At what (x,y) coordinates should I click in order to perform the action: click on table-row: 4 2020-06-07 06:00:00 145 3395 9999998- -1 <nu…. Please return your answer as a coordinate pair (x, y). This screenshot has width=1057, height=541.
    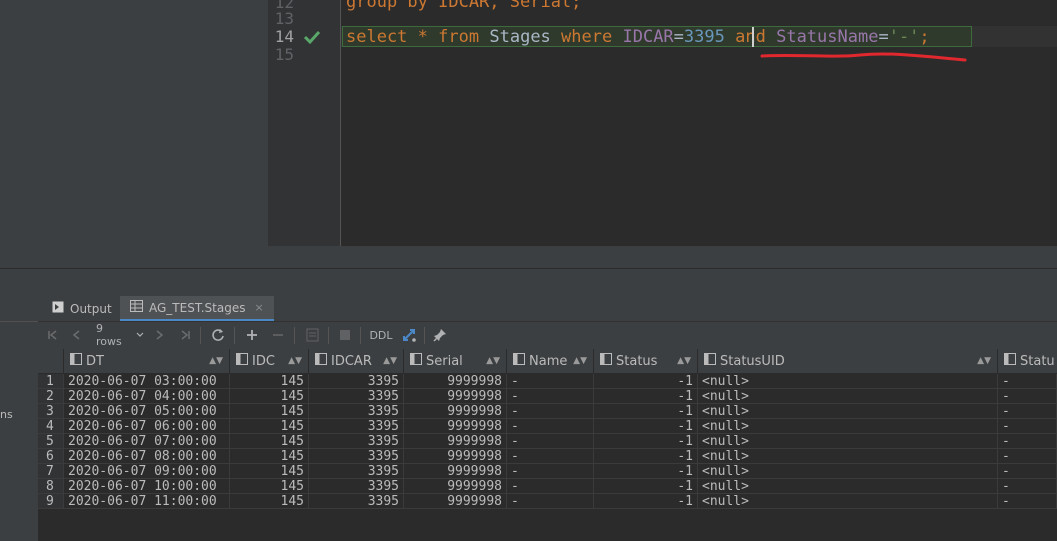
    Looking at the image, I should click on (547, 426).